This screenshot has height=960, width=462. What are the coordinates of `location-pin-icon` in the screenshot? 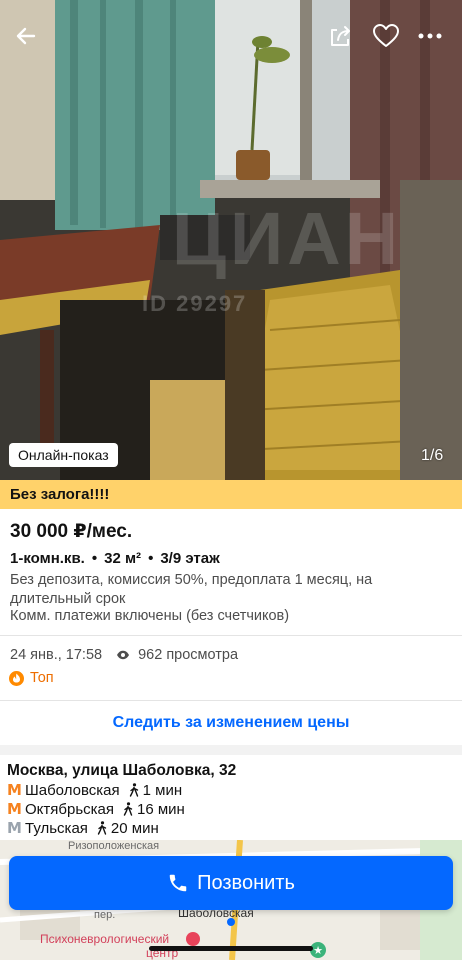 It's located at (231, 922).